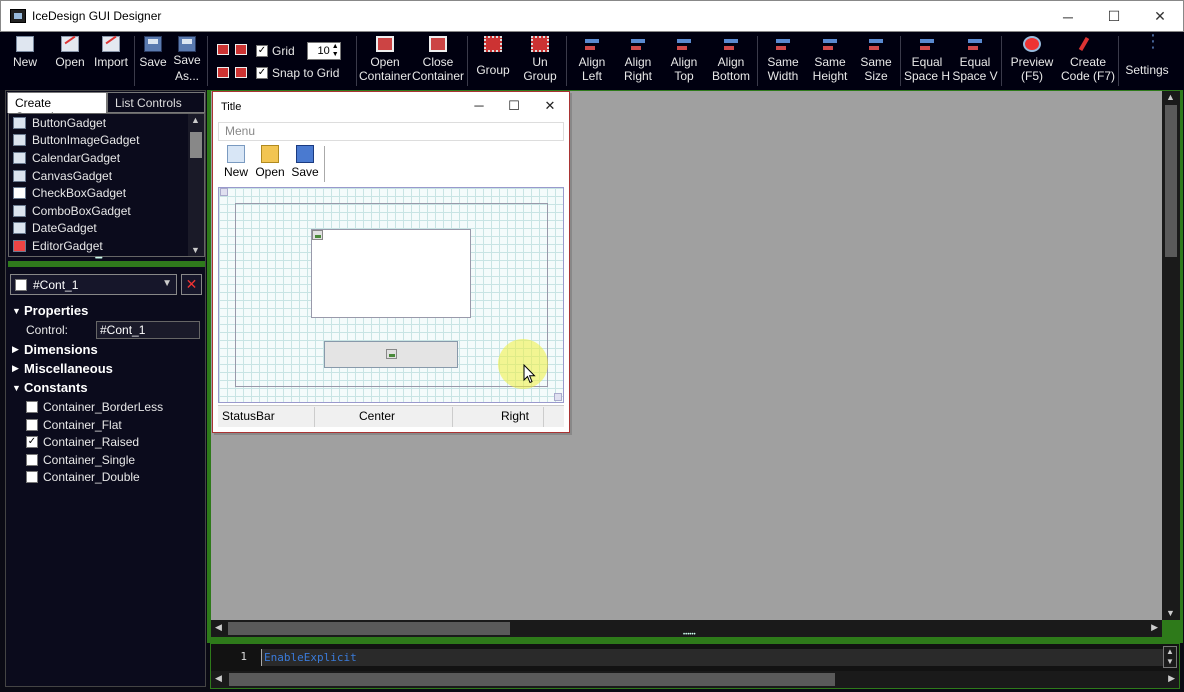 This screenshot has width=1184, height=692. Describe the element at coordinates (391, 416) in the screenshot. I see `design-status-bar: StatusBar Center Right` at that location.